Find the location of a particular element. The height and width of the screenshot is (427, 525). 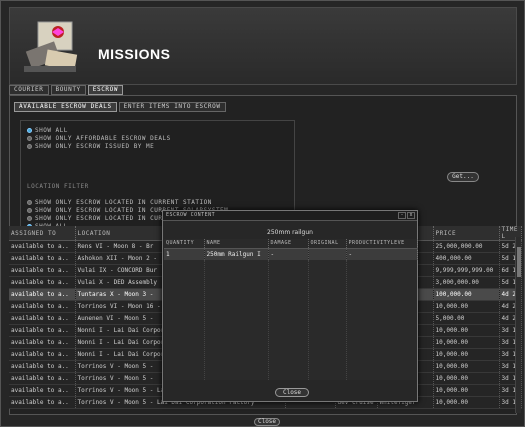

minimize-icon: - is located at coordinates (402, 215).